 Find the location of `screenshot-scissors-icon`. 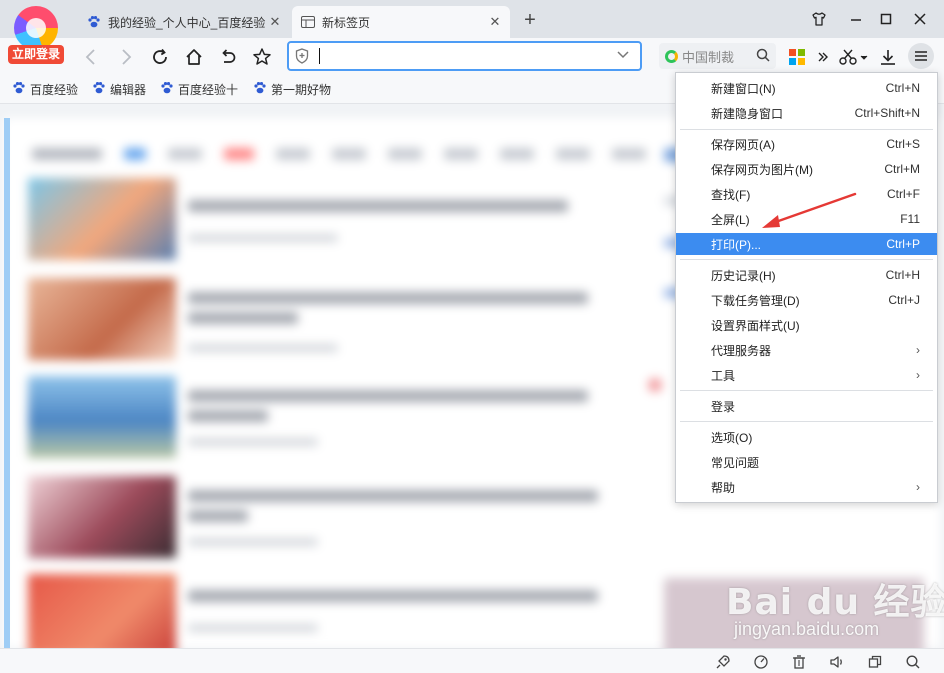

screenshot-scissors-icon is located at coordinates (853, 57).